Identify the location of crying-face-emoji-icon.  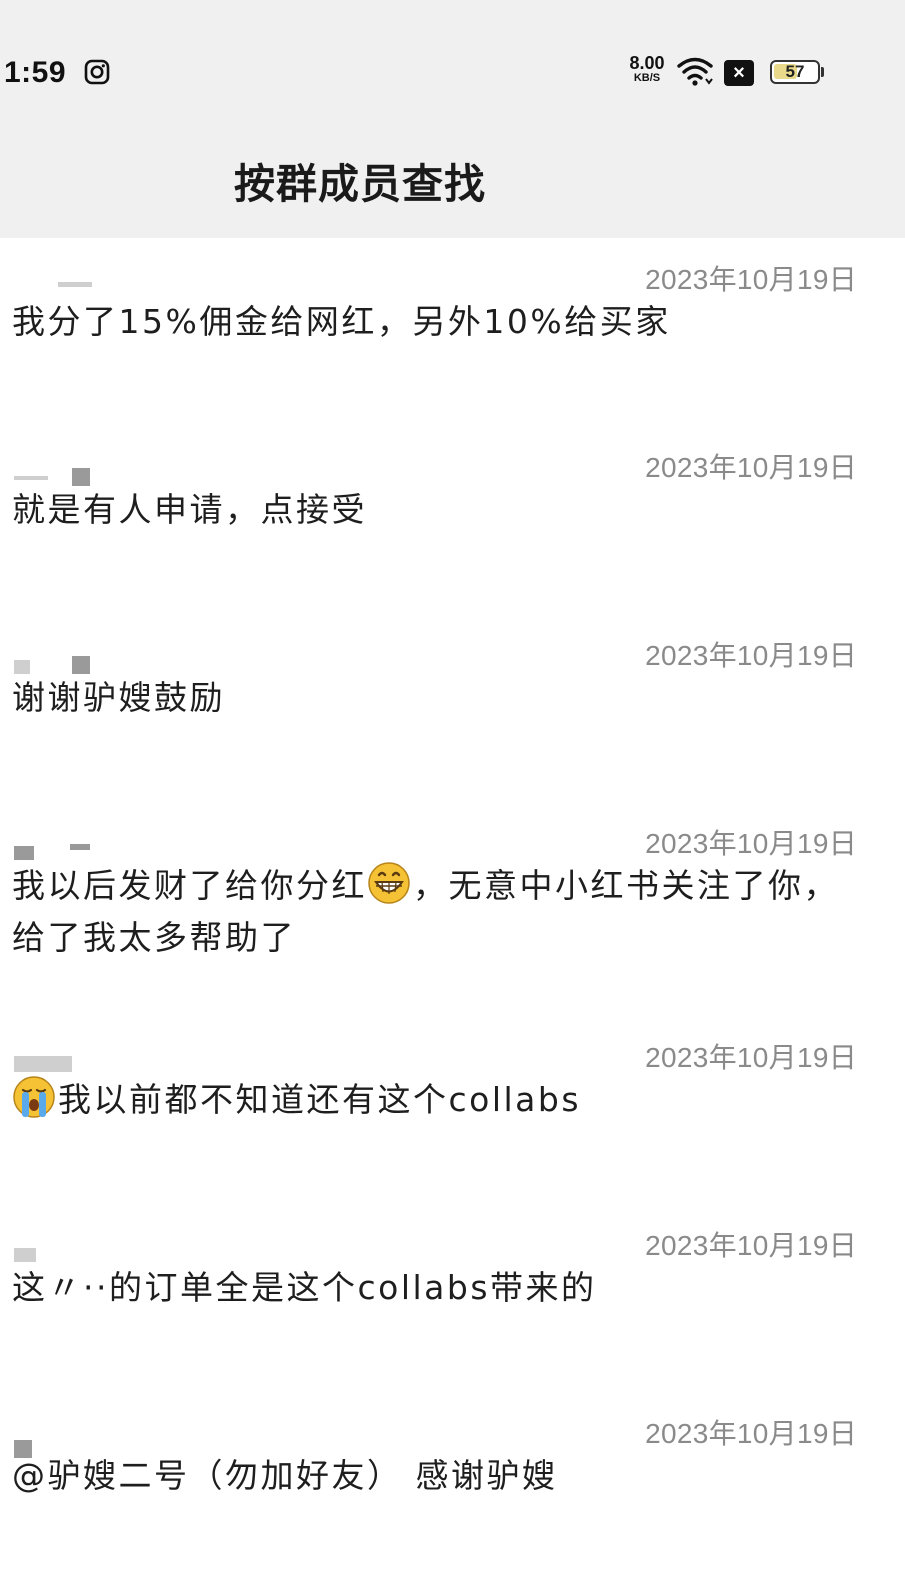
(34, 1097).